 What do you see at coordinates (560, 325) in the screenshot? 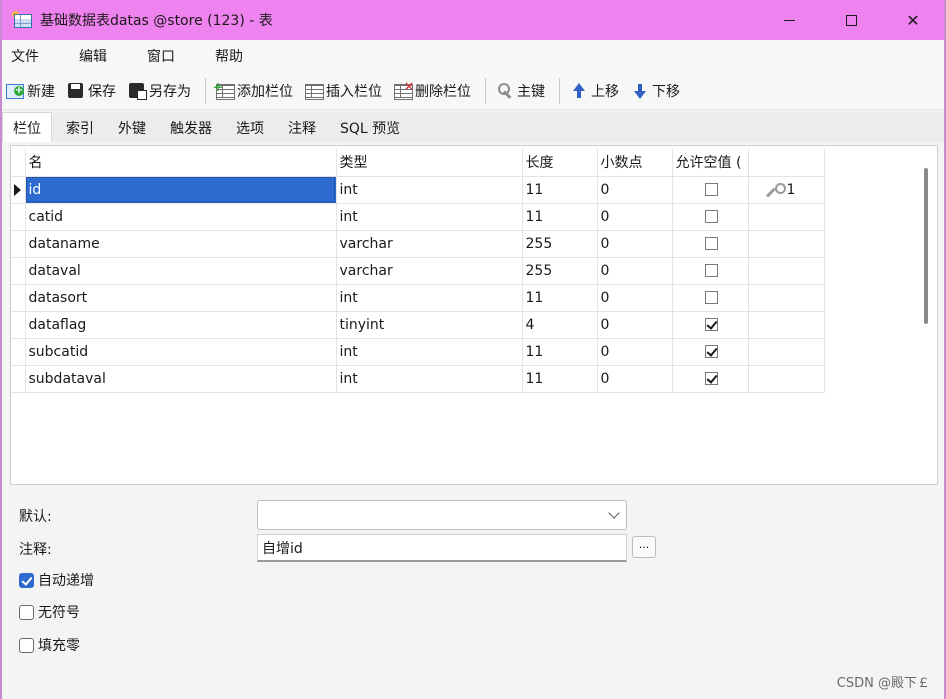
I see `field-length-cell: 4` at bounding box center [560, 325].